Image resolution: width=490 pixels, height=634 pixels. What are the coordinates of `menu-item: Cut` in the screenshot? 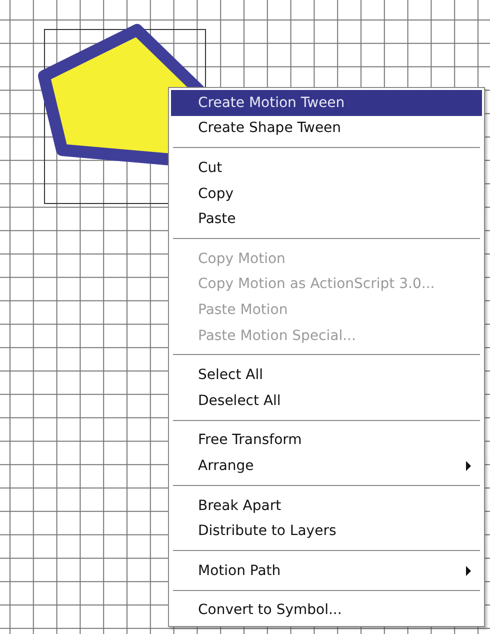 It's located at (326, 168).